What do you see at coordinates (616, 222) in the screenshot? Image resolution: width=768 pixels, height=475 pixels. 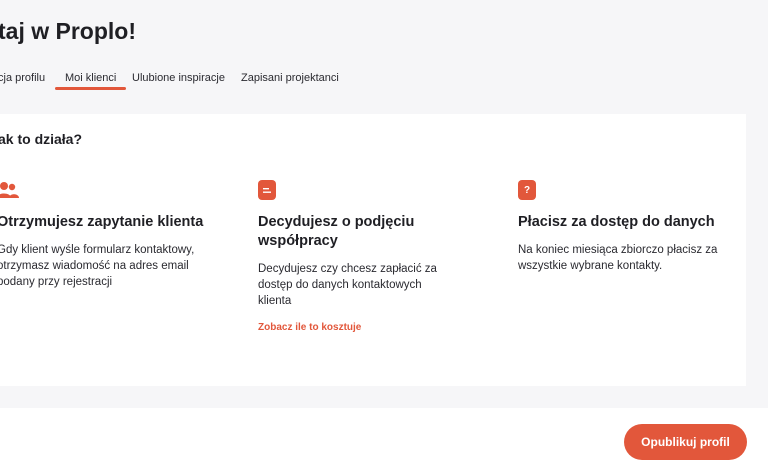 I see `step-heading: Płacisz za dostęp do danych` at bounding box center [616, 222].